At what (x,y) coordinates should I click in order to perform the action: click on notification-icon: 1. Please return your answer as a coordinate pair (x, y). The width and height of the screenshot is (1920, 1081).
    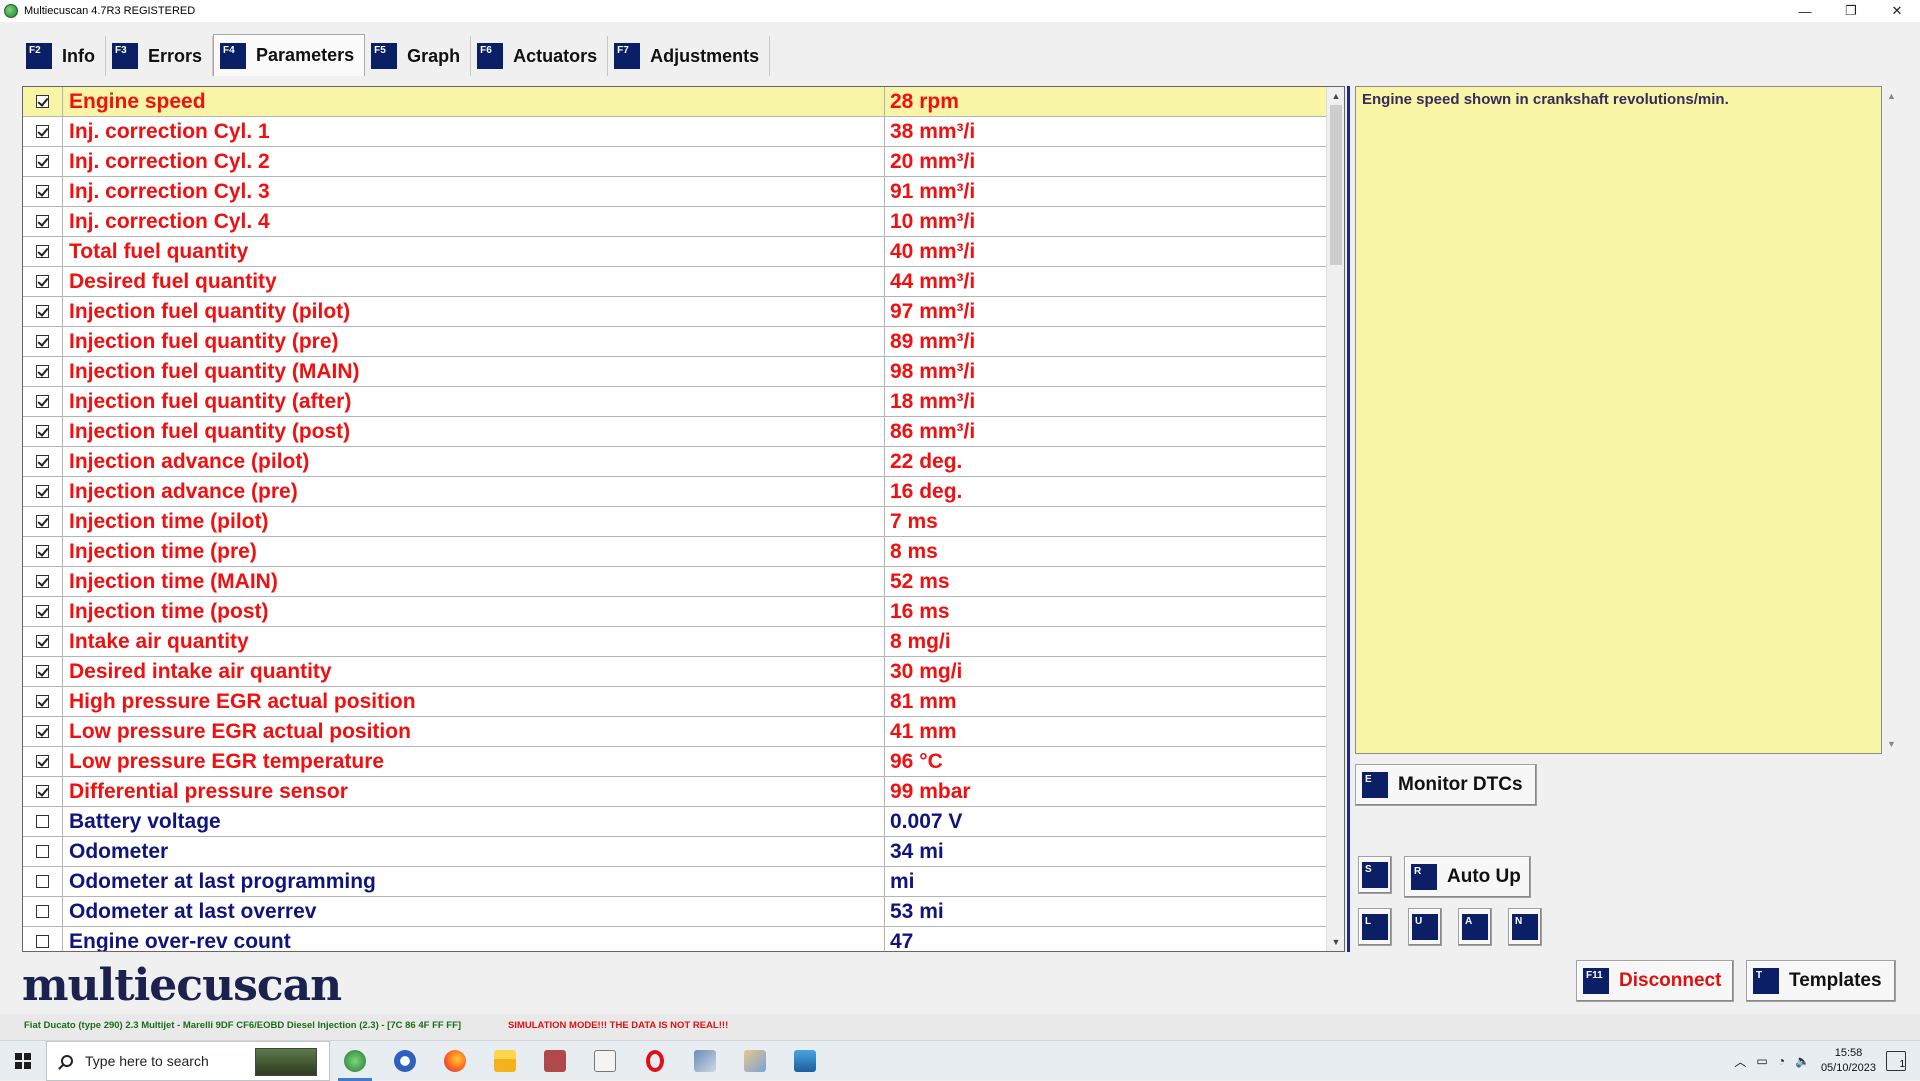
    Looking at the image, I should click on (1896, 1061).